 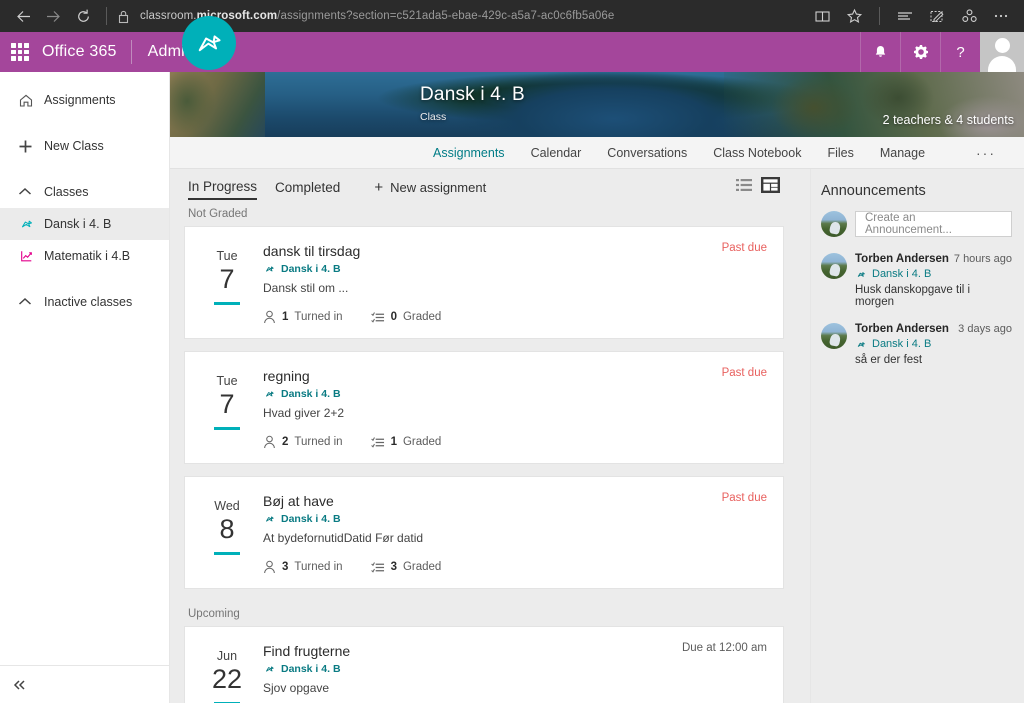 I want to click on new-assignment-label: New assignment, so click(x=438, y=187).